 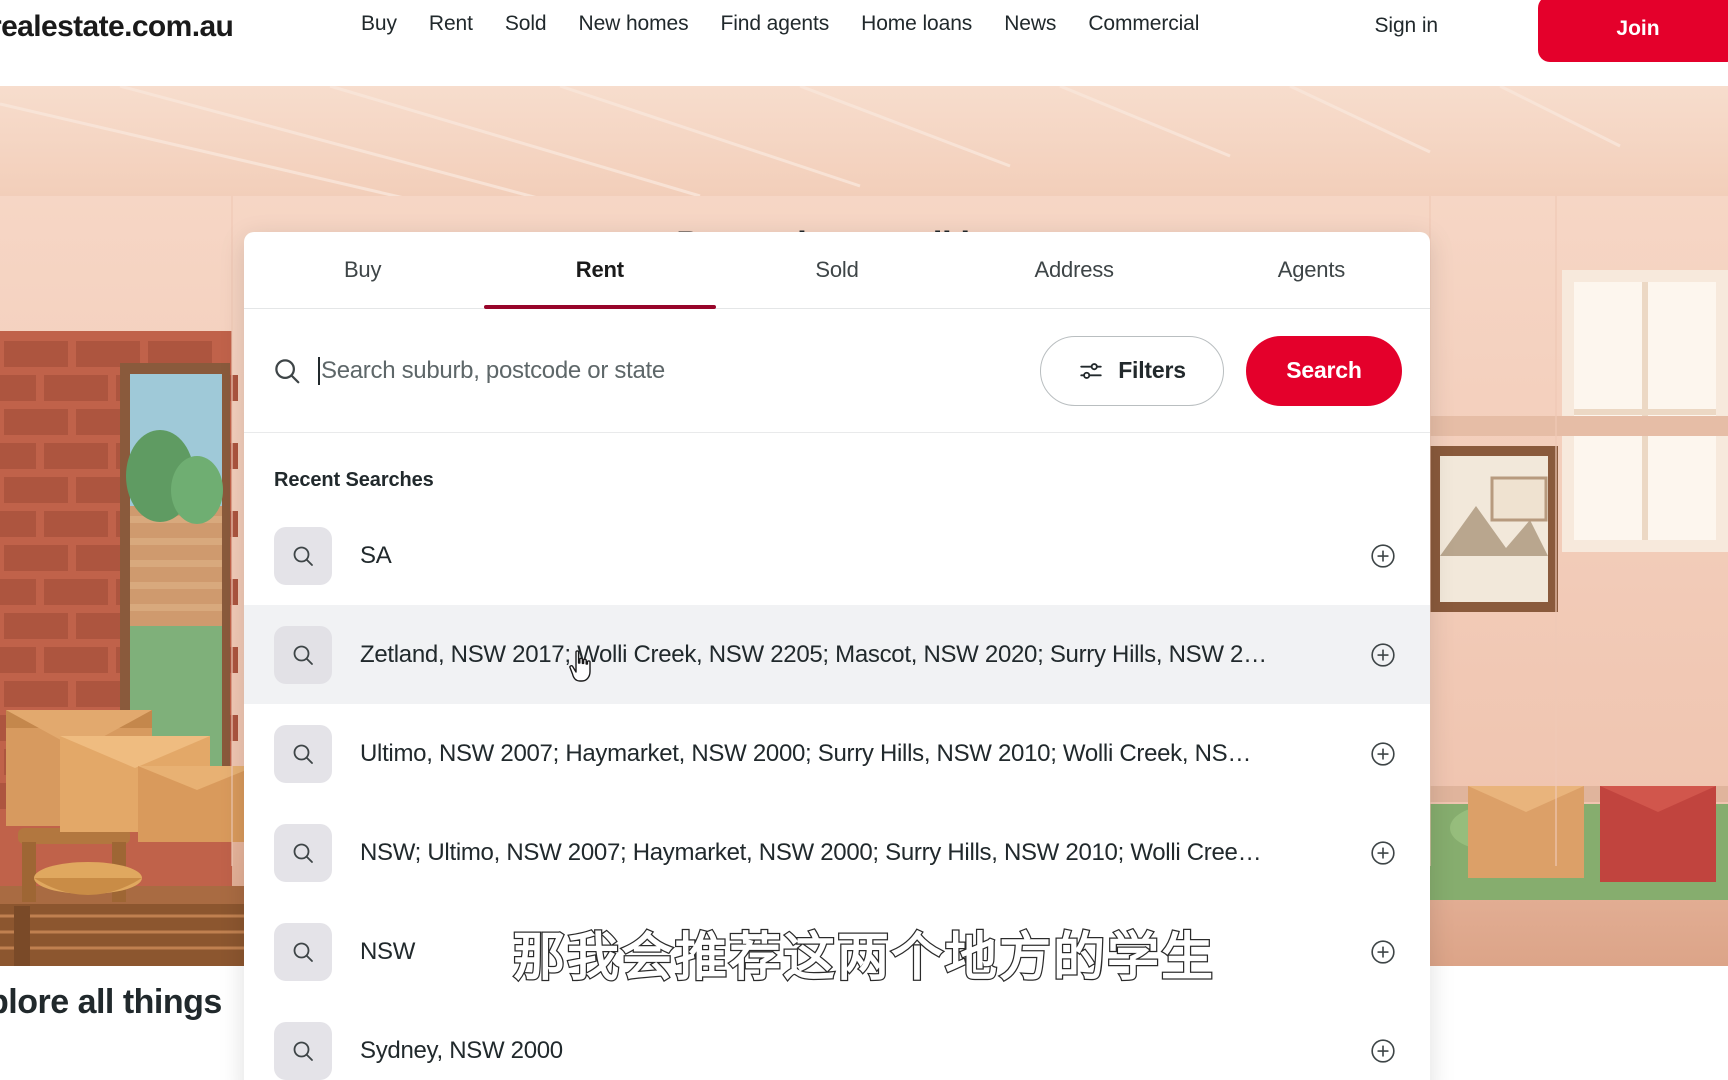 What do you see at coordinates (379, 24) in the screenshot?
I see `nav-item-buy: Buy` at bounding box center [379, 24].